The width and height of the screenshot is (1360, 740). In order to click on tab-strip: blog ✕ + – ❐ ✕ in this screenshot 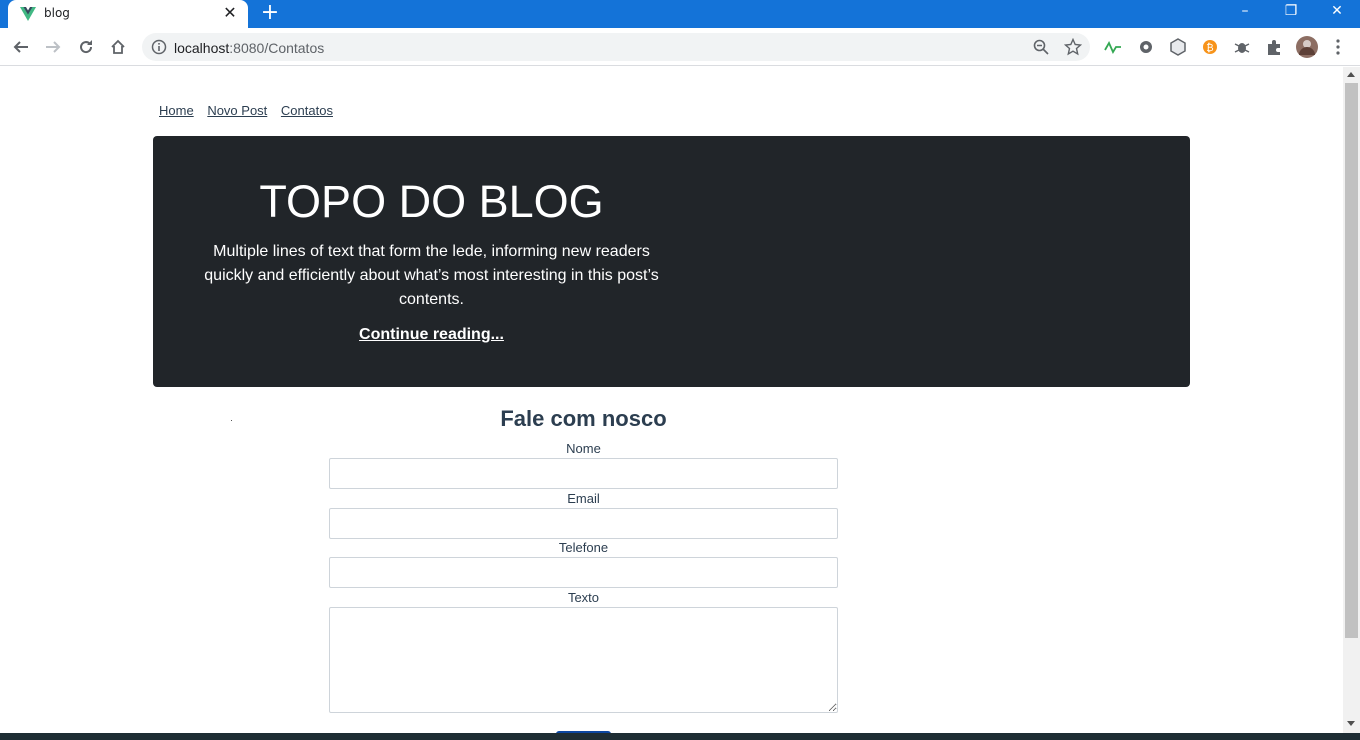, I will do `click(680, 14)`.